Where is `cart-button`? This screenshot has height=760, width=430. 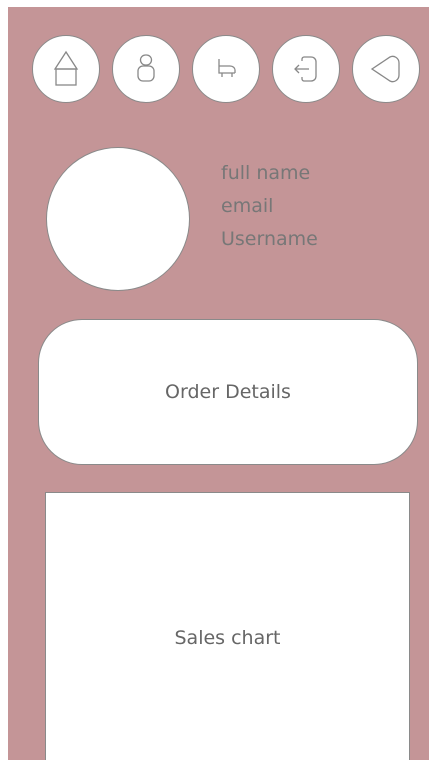 cart-button is located at coordinates (226, 69).